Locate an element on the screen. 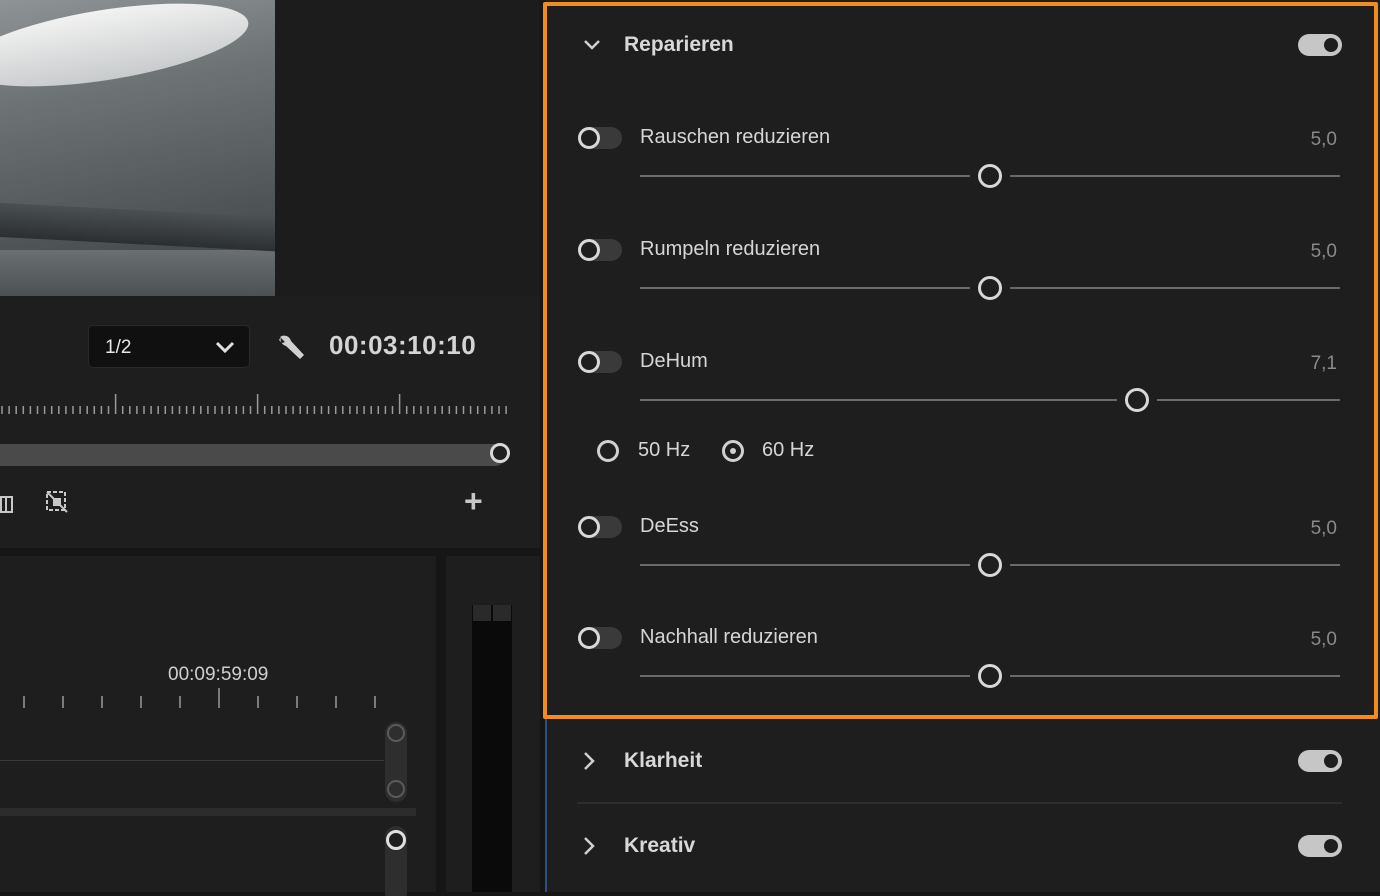  timeline-ruler is located at coordinates (200, 698).